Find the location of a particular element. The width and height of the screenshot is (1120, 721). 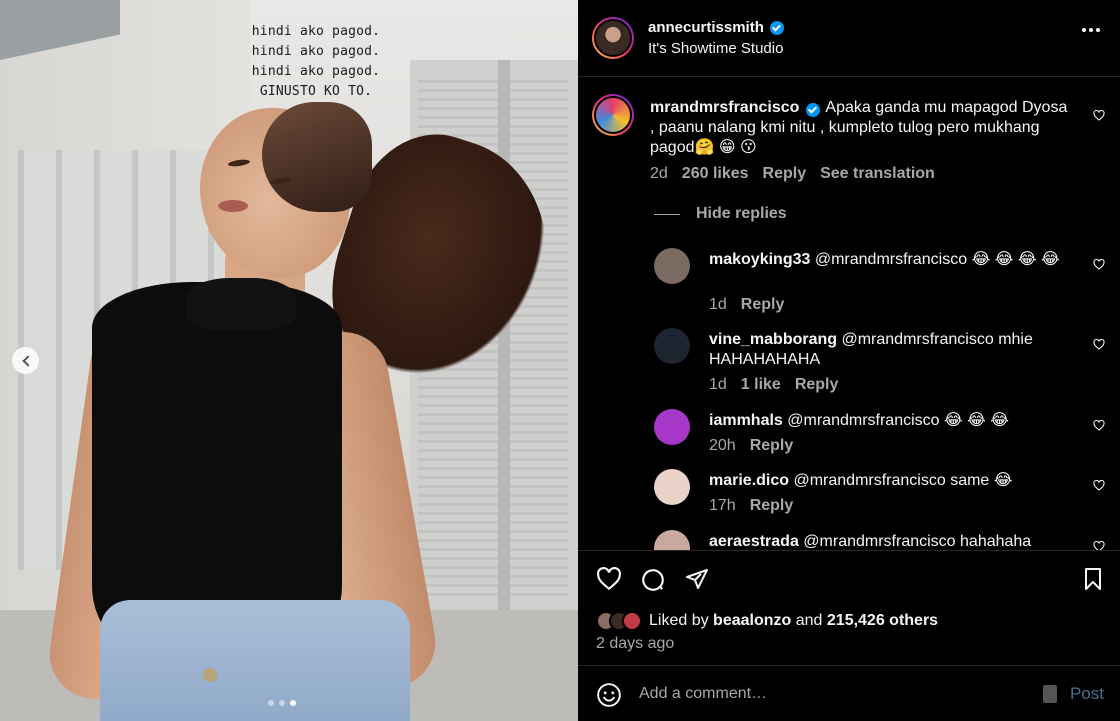

reply-text: @mrandmrsfrancisco same 😂 is located at coordinates (903, 480).